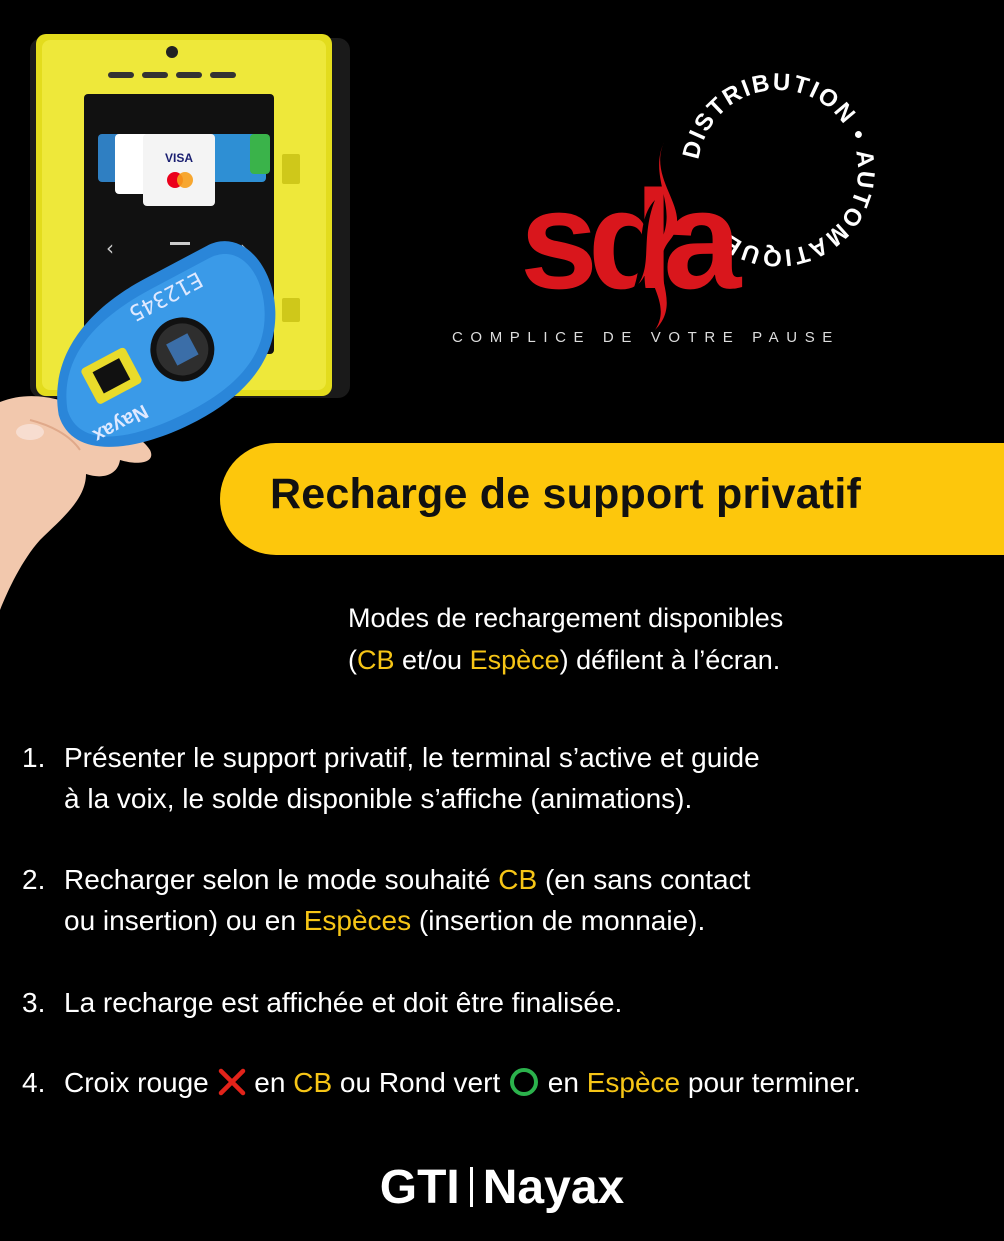  I want to click on gti-logo-text: GTI, so click(419, 1187).